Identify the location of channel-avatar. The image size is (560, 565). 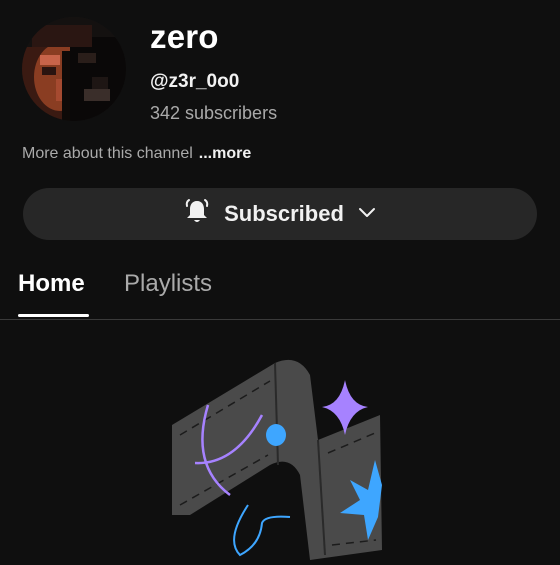
(74, 69).